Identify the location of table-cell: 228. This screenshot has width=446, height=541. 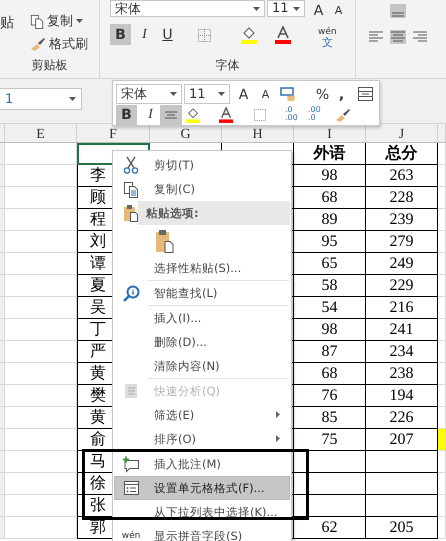
(402, 198).